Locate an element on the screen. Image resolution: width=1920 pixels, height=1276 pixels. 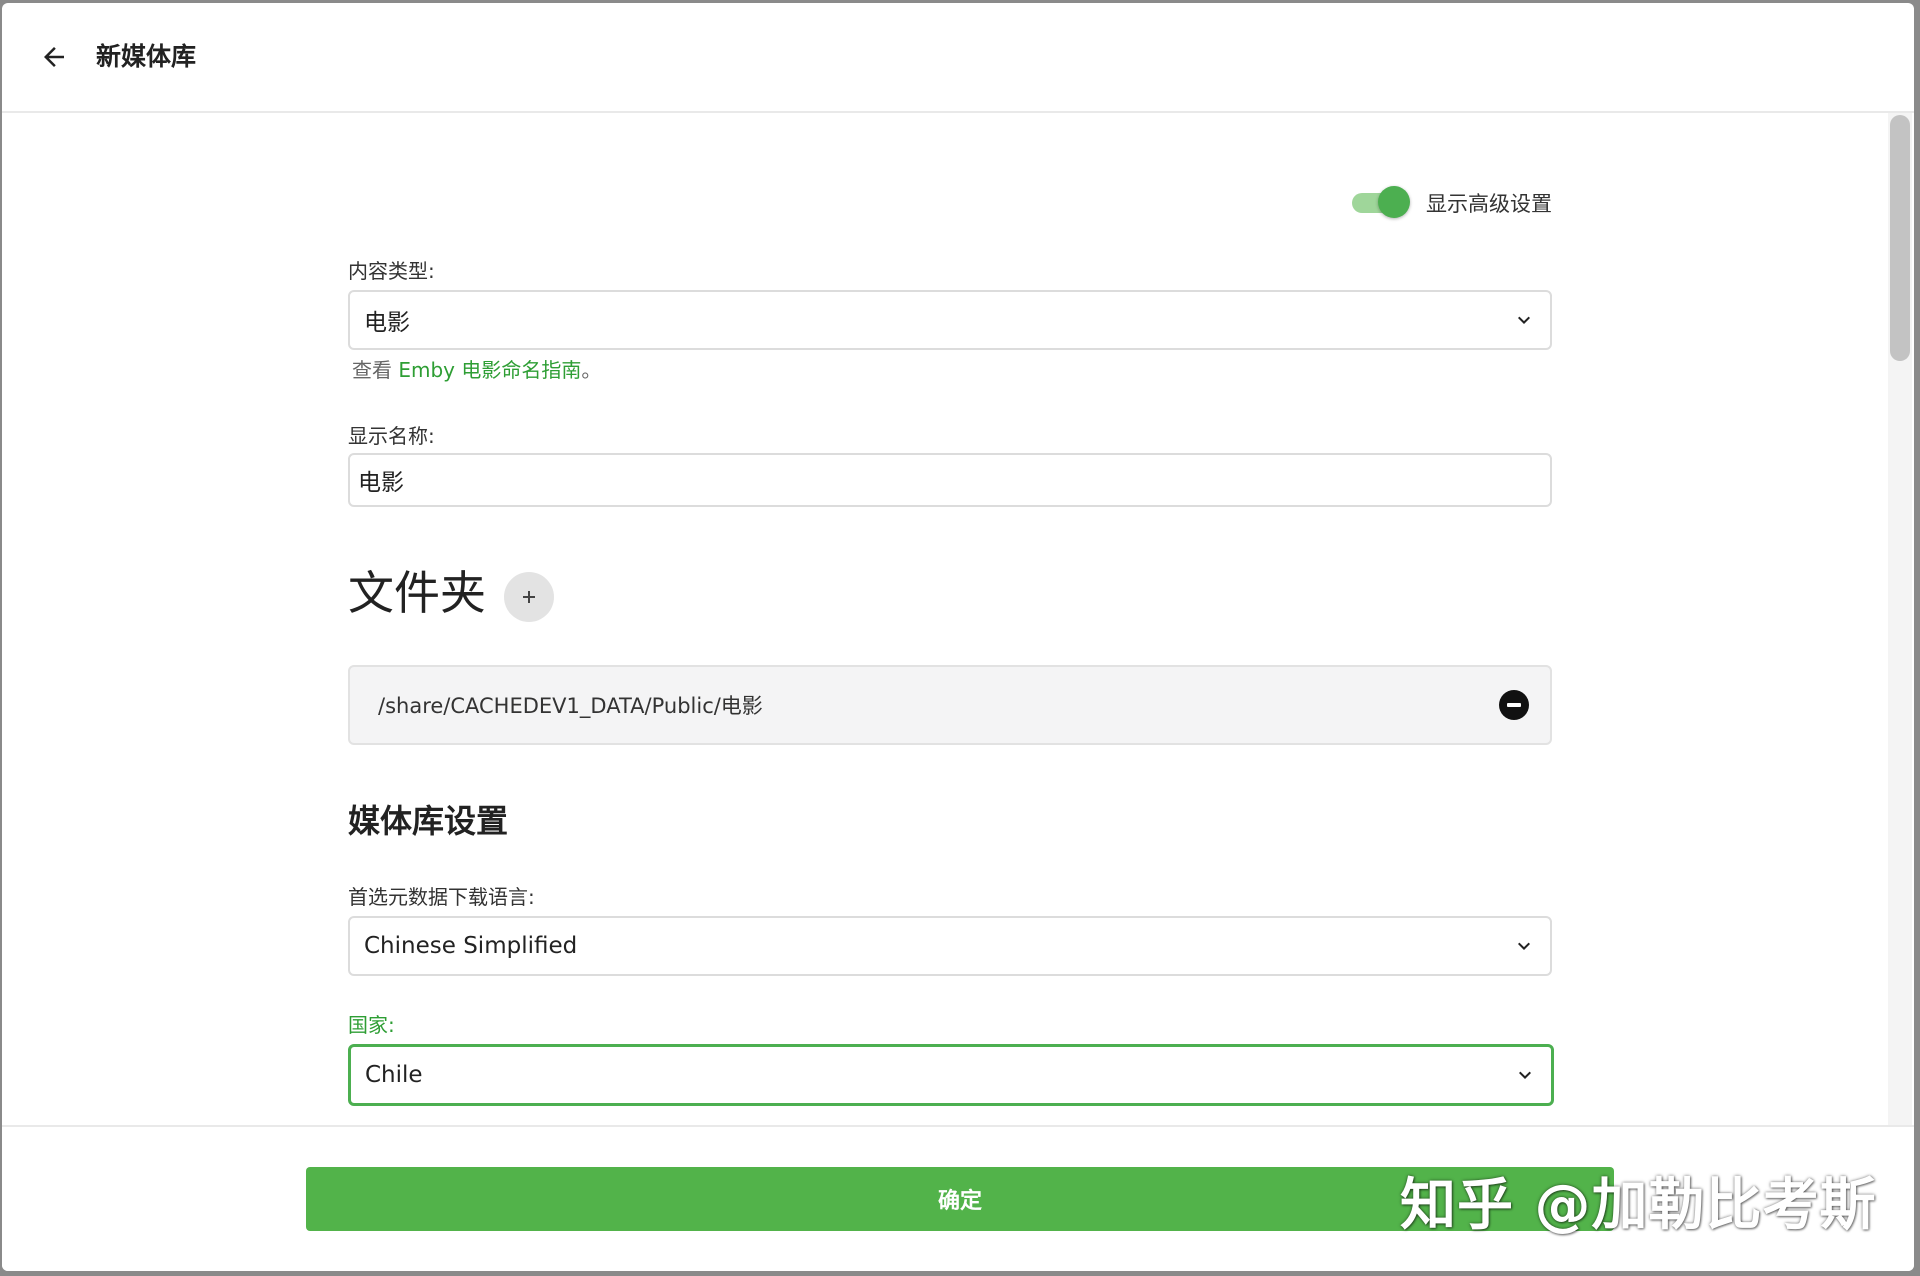
hint-suffix: 。 is located at coordinates (591, 370).